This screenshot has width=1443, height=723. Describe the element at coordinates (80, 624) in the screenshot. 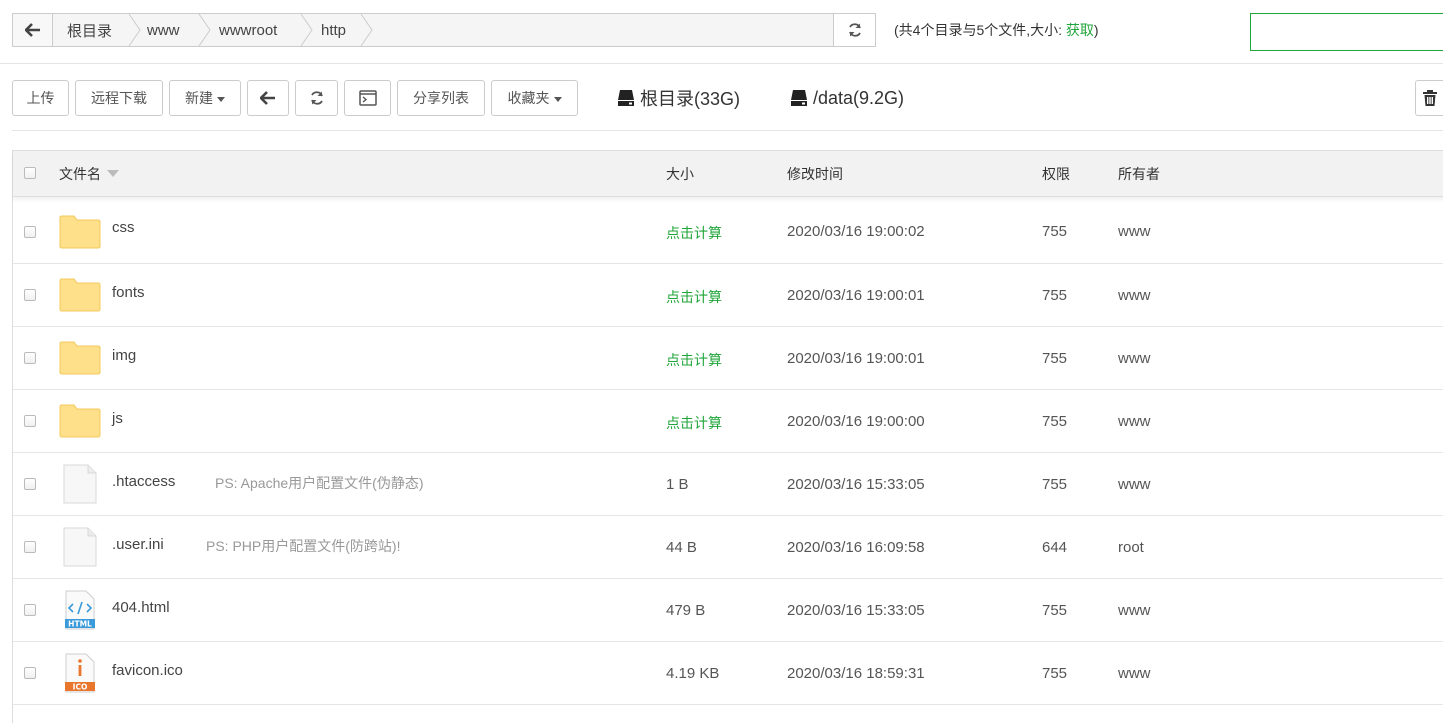

I see `icon-label: HTML` at that location.